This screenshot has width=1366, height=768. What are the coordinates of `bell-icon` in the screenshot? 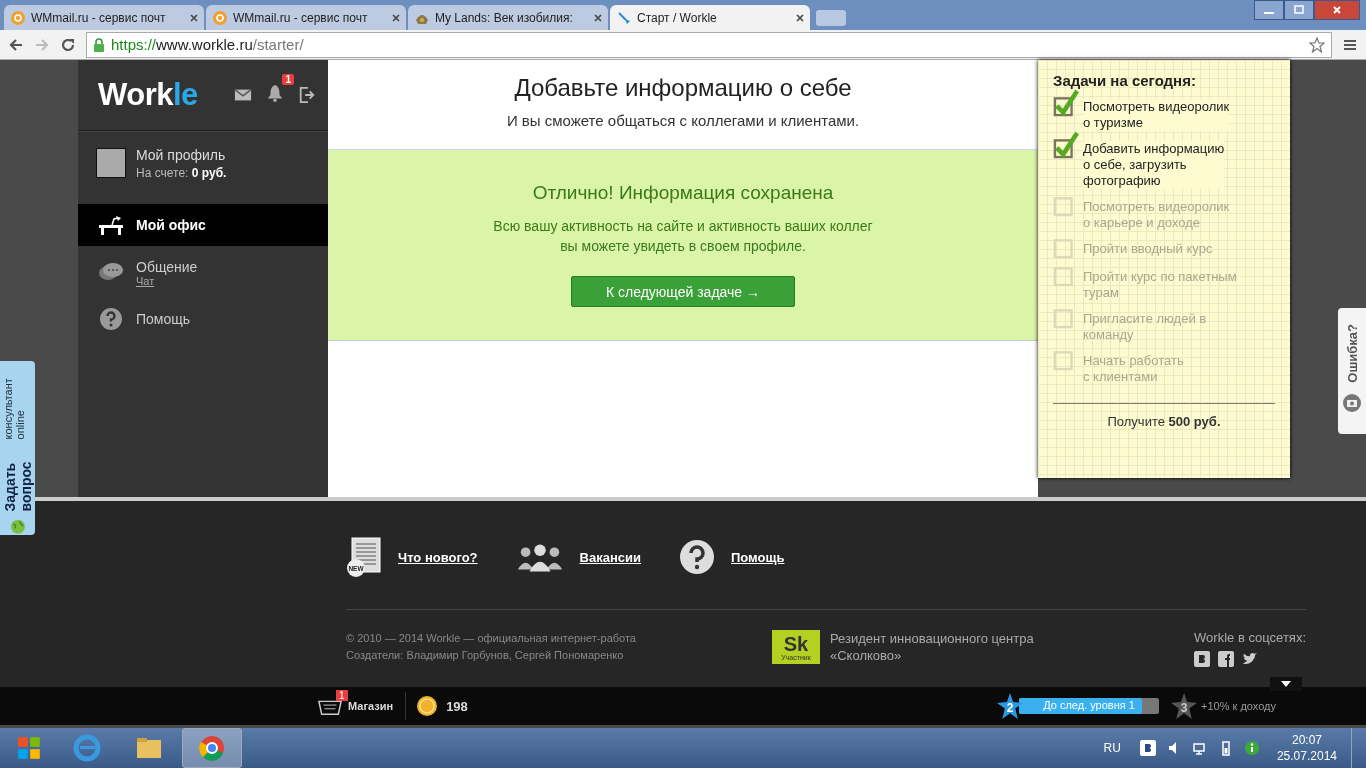 It's located at (275, 93).